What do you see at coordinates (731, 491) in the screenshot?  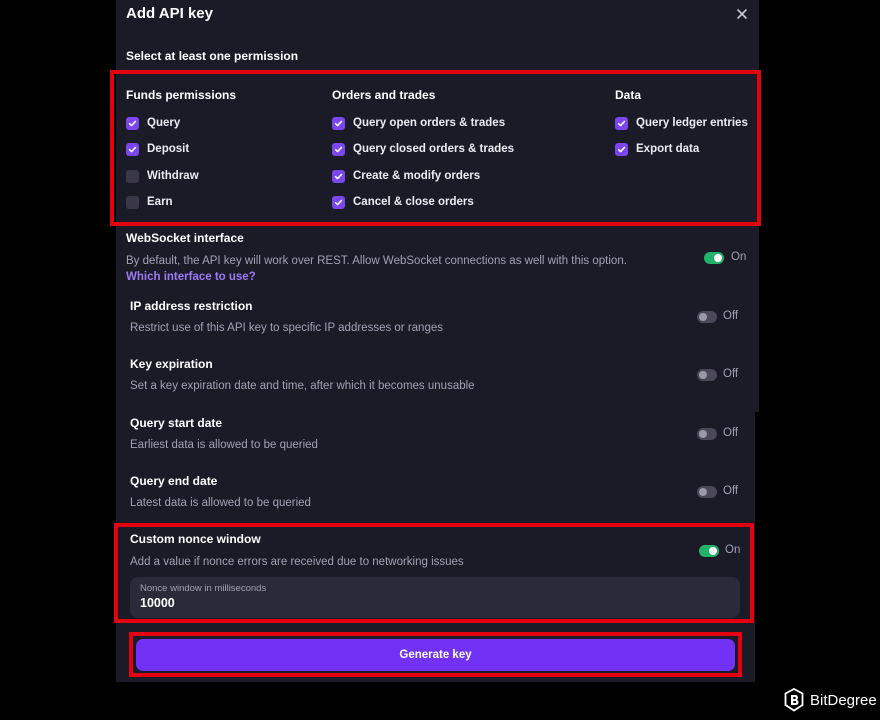 I see `query-end-toggle-label: Off` at bounding box center [731, 491].